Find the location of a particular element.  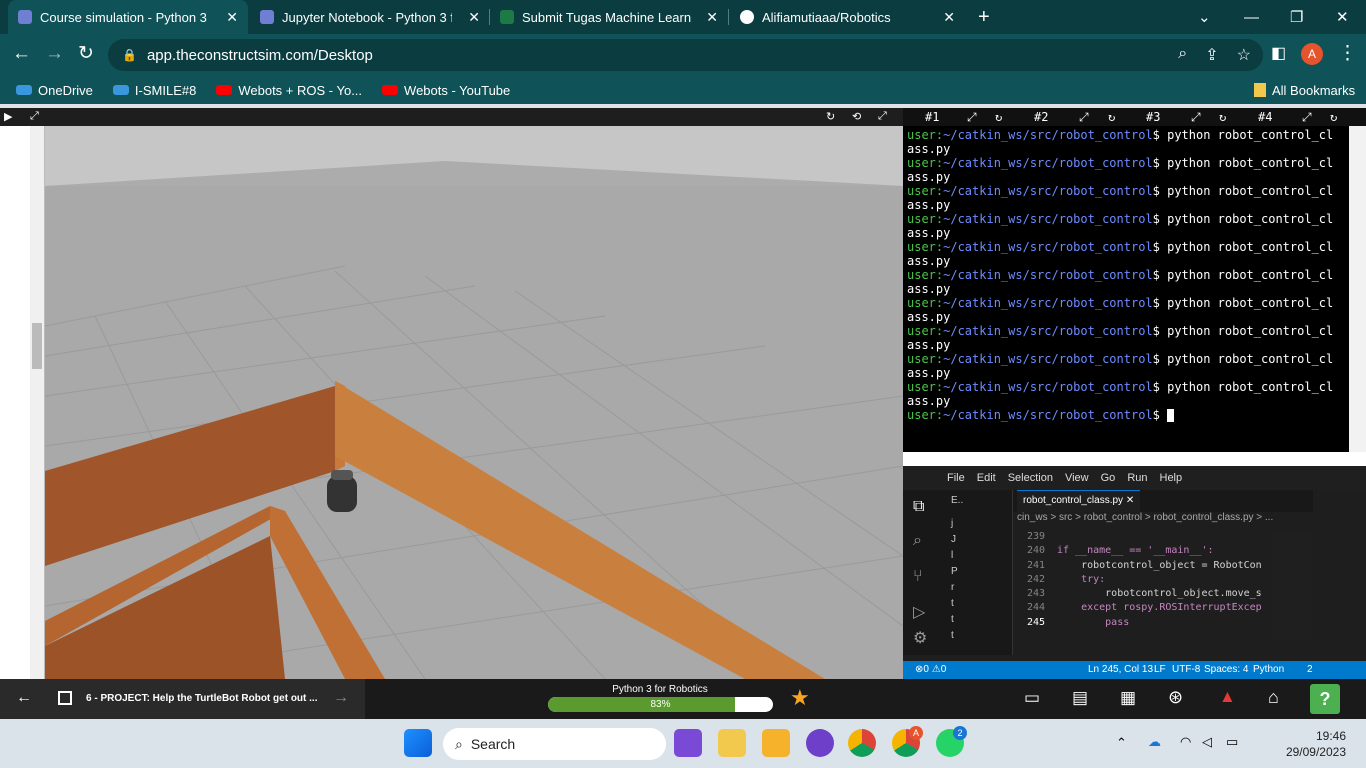

browser-tab-course-simulation: Course simulation - Python 3 for ✕ is located at coordinates (128, 17).